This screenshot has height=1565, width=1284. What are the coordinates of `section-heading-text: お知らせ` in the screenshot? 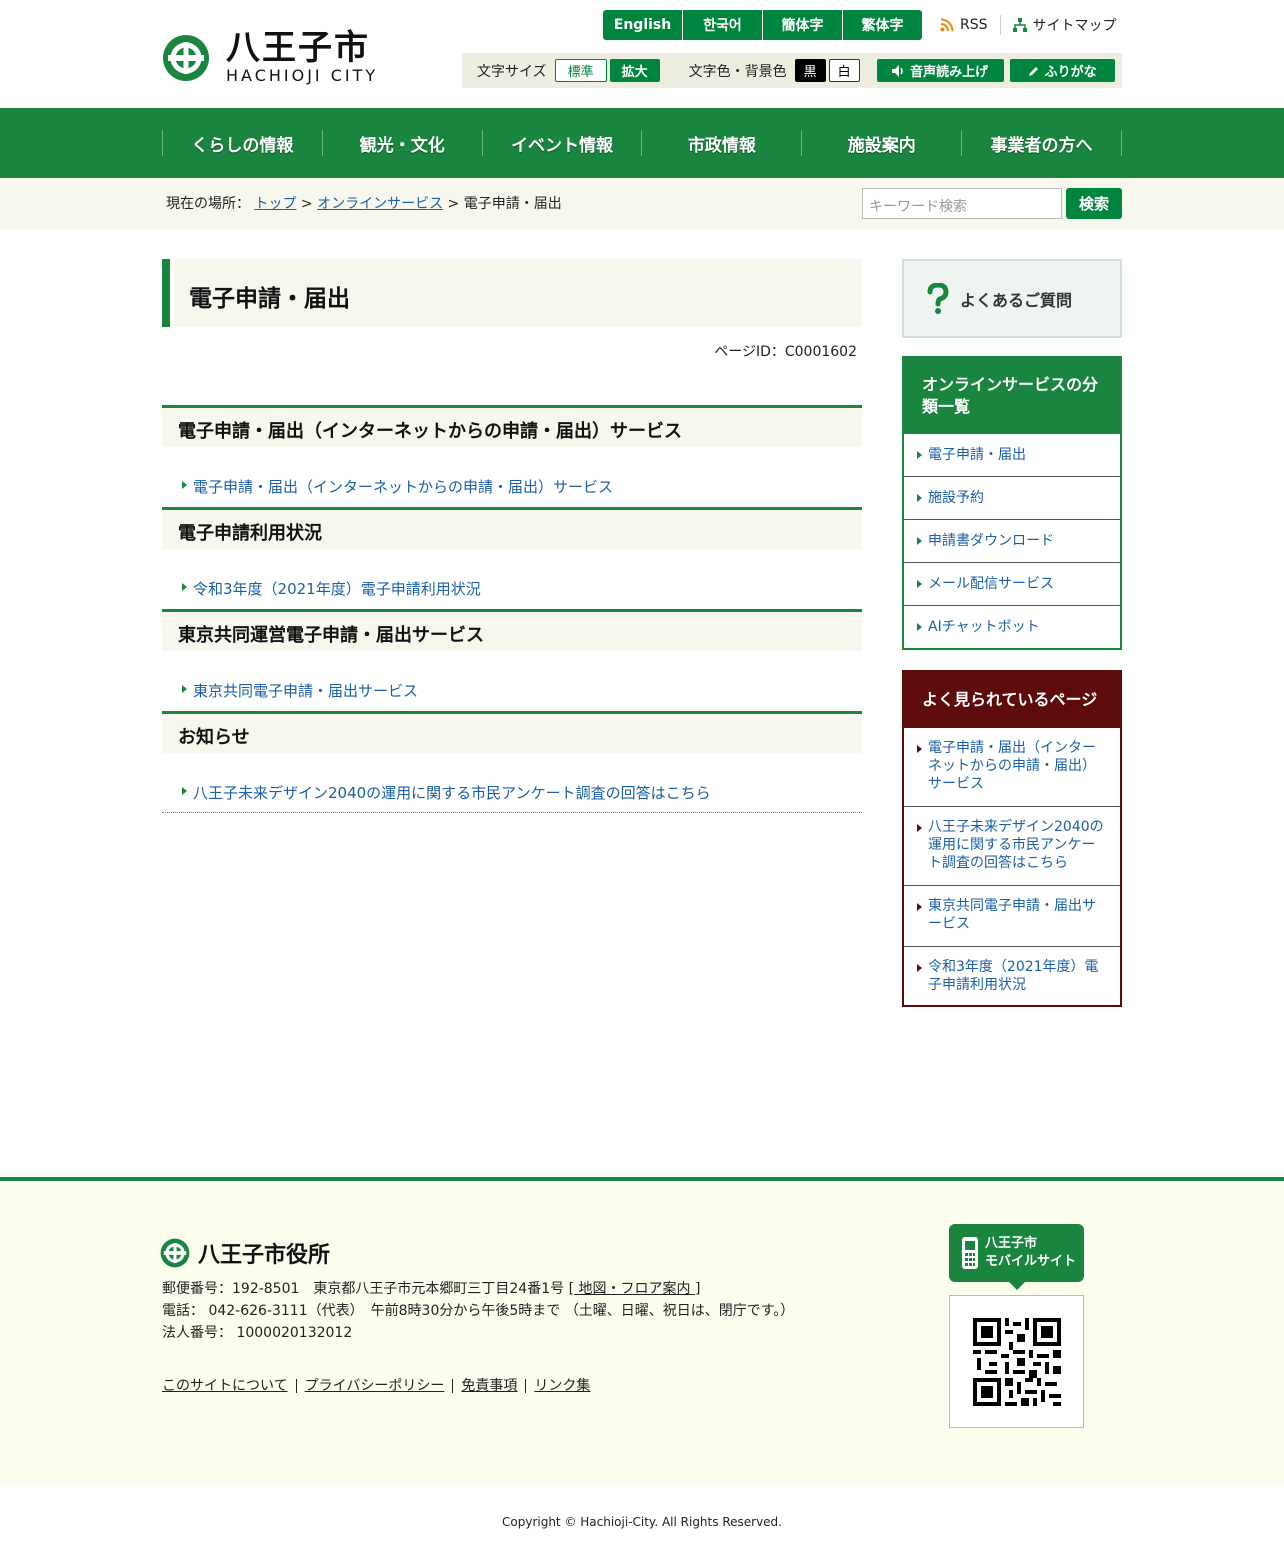 It's located at (214, 737).